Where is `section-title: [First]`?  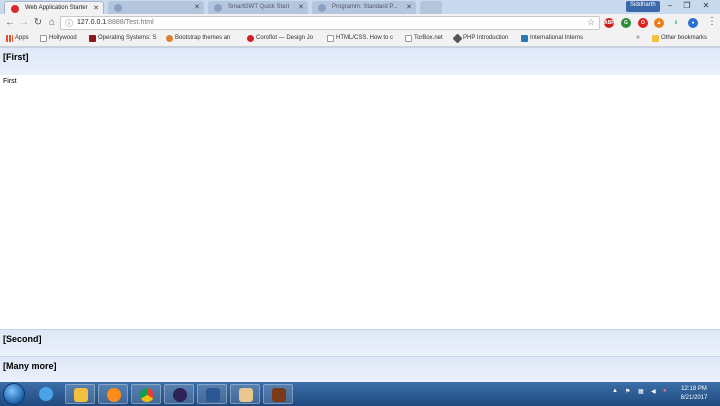
section-title: [First] is located at coordinates (16, 57).